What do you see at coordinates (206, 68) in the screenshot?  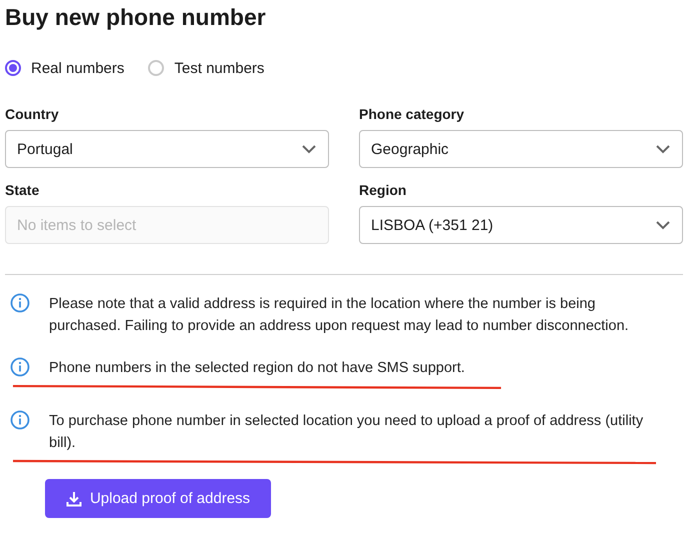 I see `radio-option: Test numbers` at bounding box center [206, 68].